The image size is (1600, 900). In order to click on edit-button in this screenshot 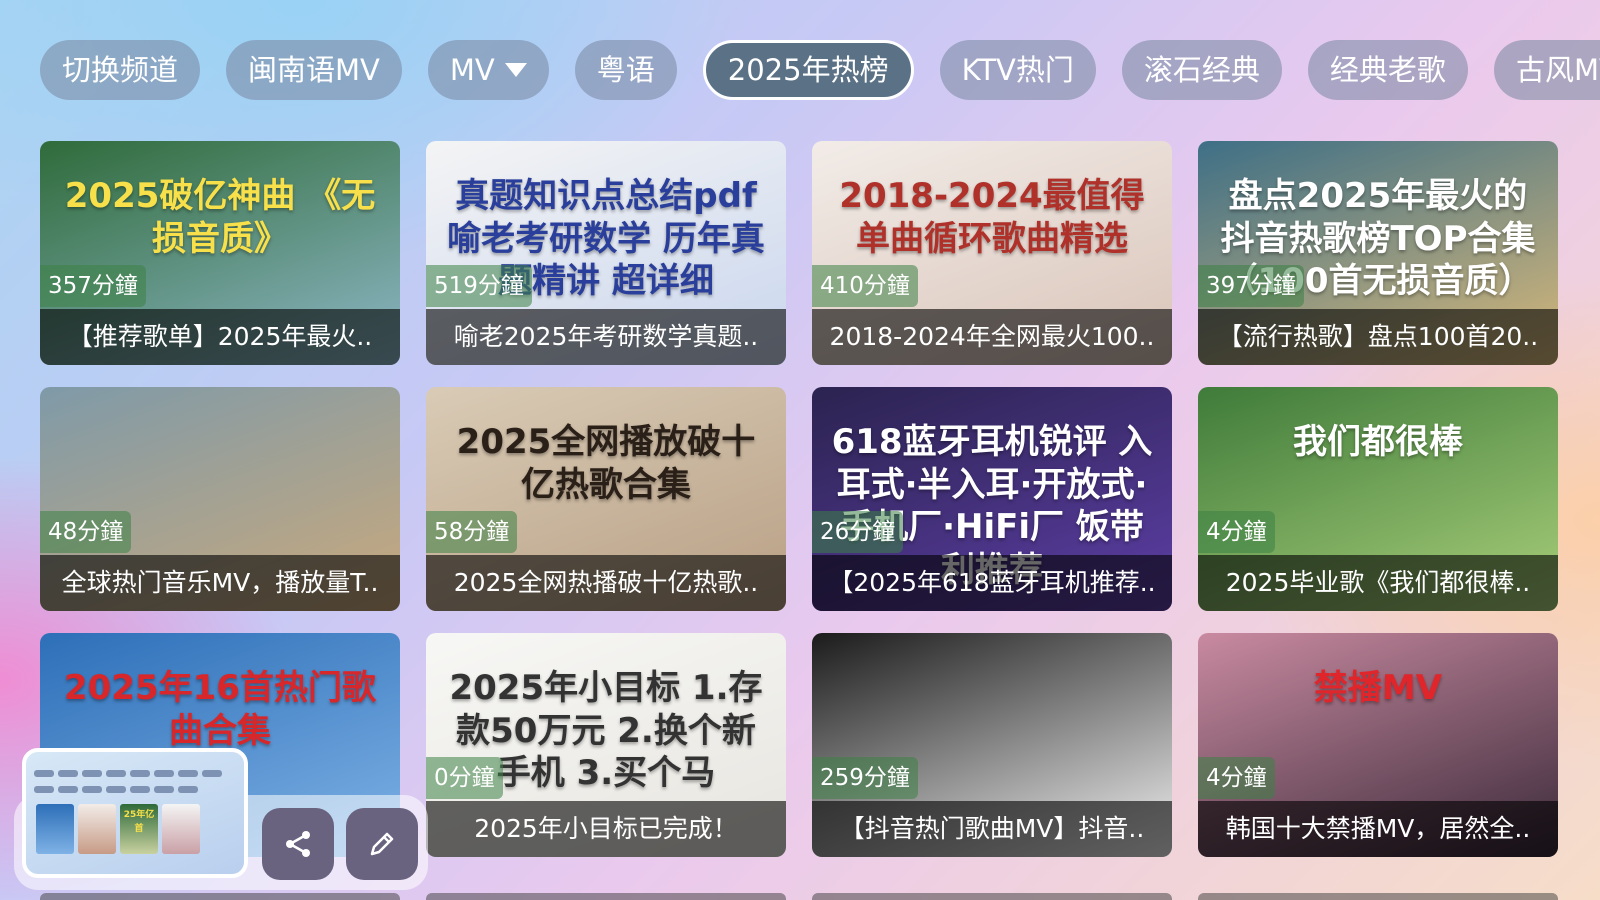, I will do `click(382, 844)`.